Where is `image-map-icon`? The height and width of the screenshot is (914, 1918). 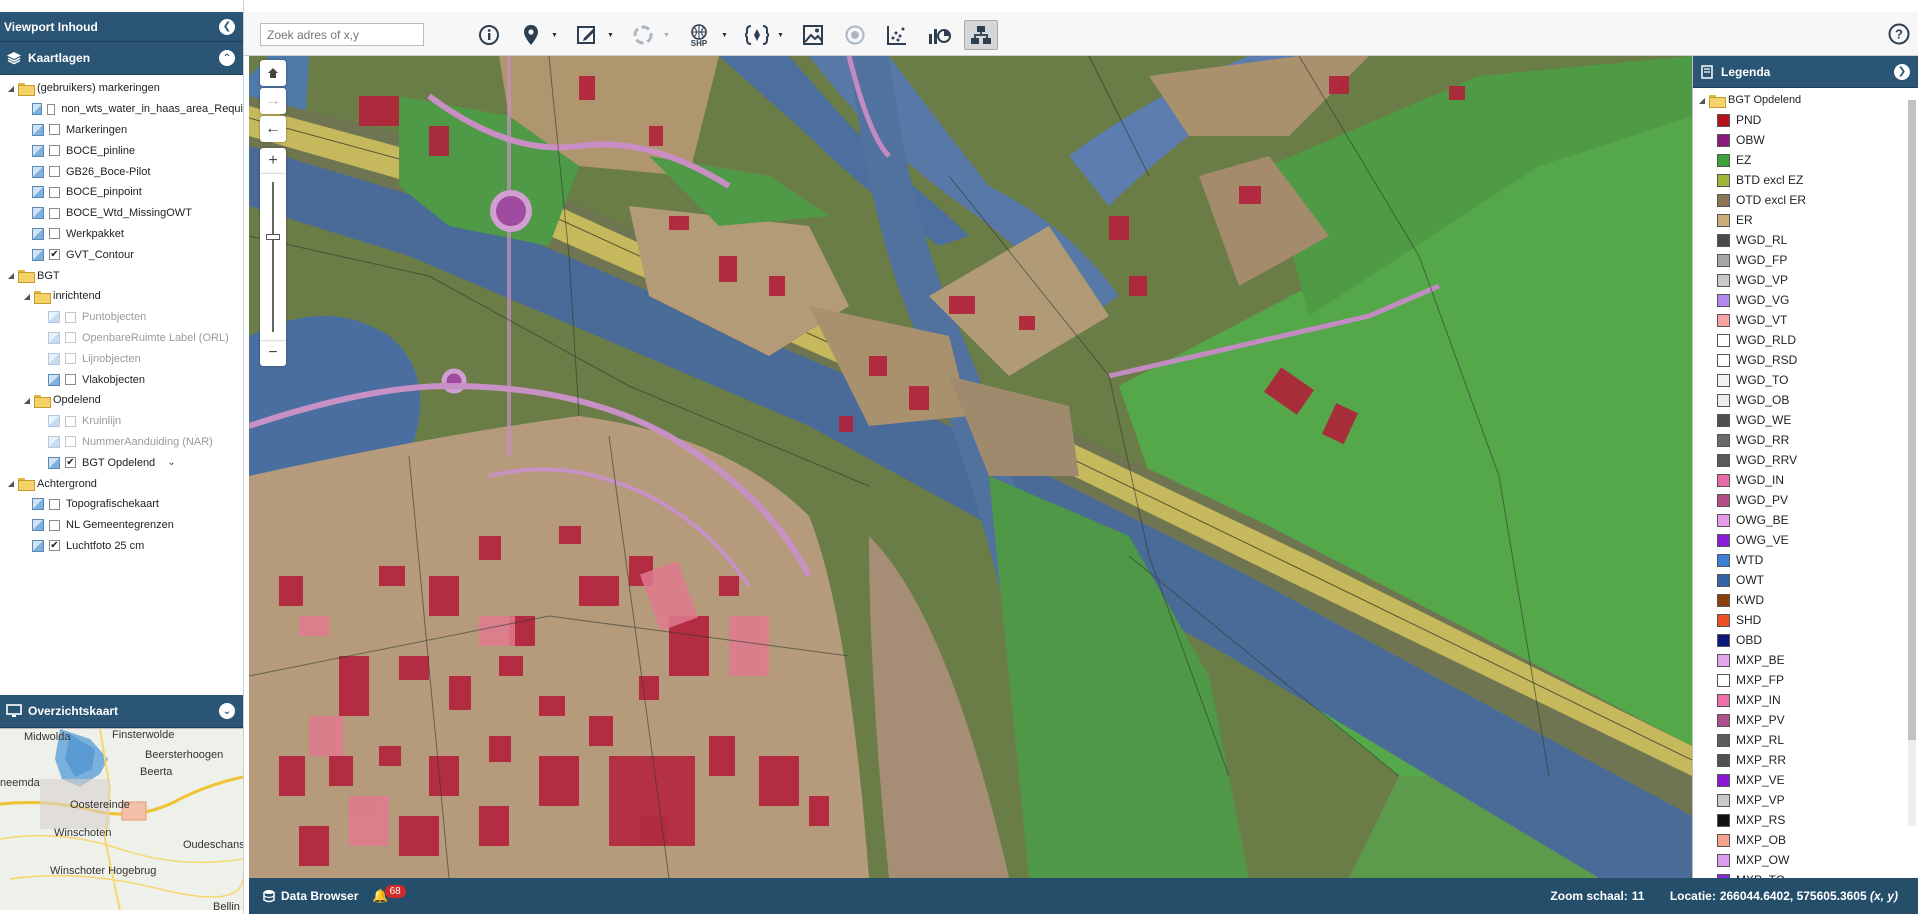
image-map-icon is located at coordinates (813, 35).